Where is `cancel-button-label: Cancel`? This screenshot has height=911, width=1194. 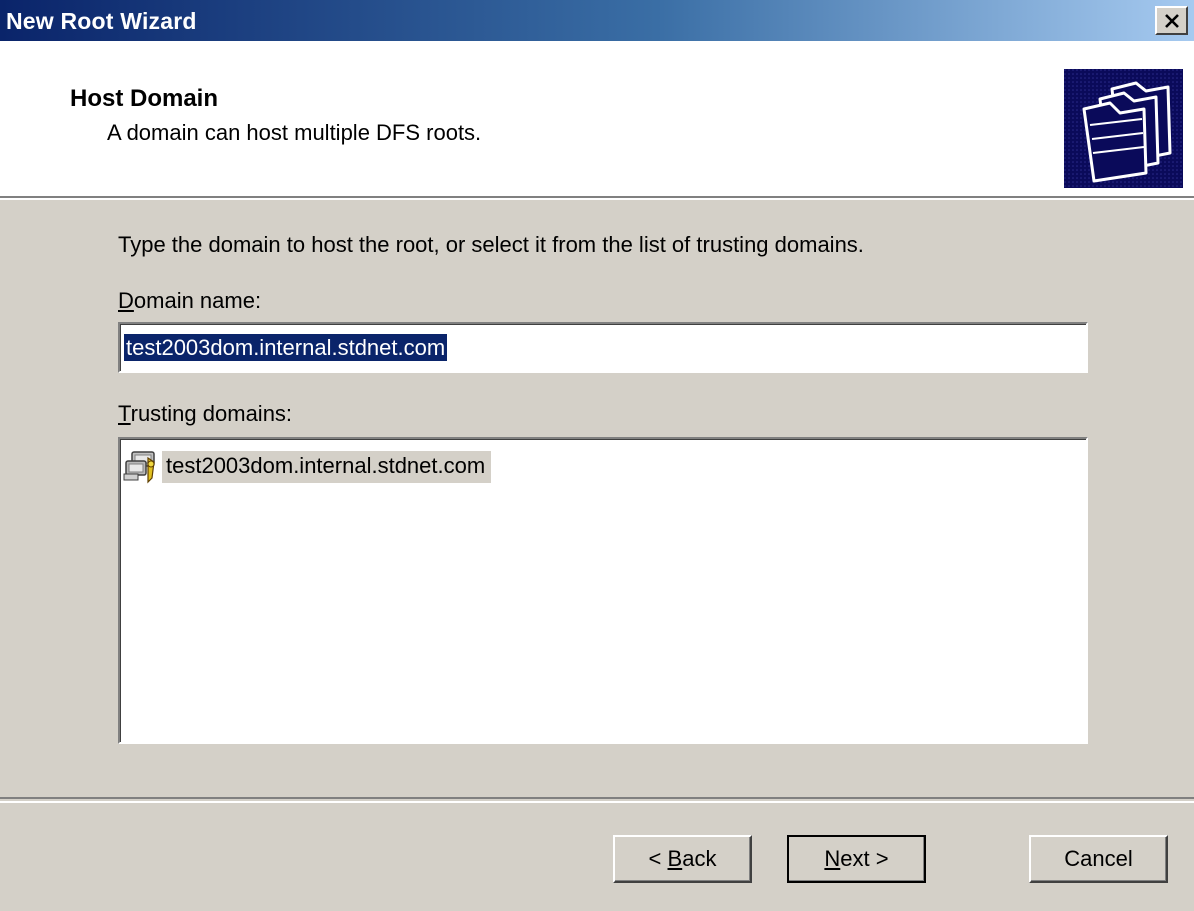 cancel-button-label: Cancel is located at coordinates (1098, 858).